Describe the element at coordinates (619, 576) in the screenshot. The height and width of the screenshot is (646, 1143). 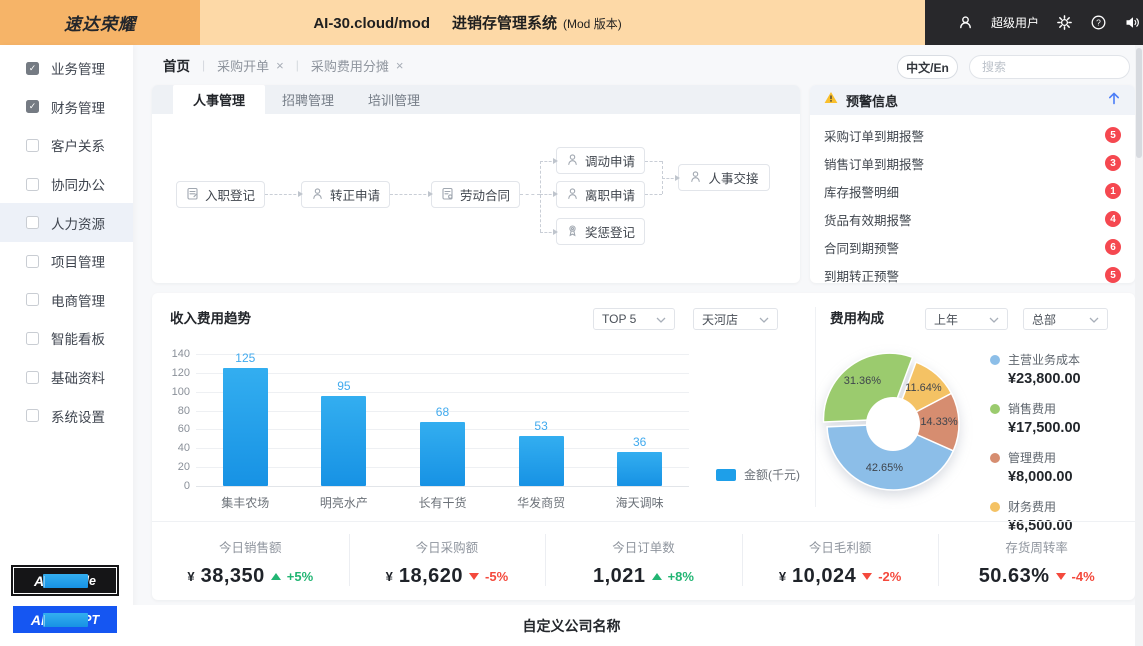
I see `kpi-value: 1,021` at that location.